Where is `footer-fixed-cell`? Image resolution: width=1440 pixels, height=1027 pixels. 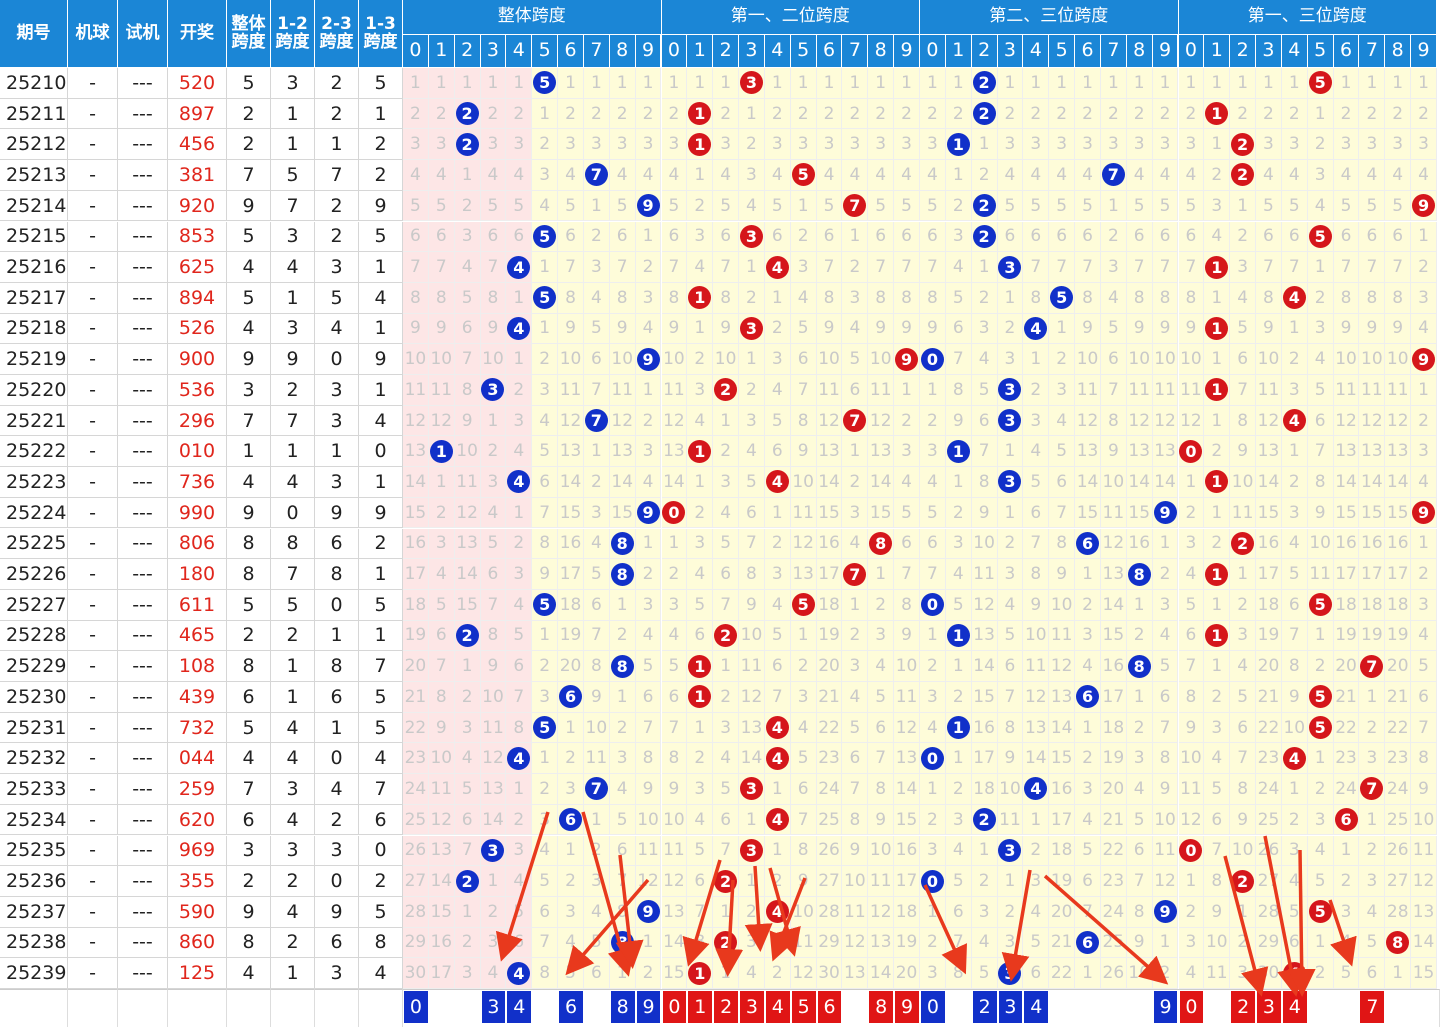 footer-fixed-cell is located at coordinates (197, 1008).